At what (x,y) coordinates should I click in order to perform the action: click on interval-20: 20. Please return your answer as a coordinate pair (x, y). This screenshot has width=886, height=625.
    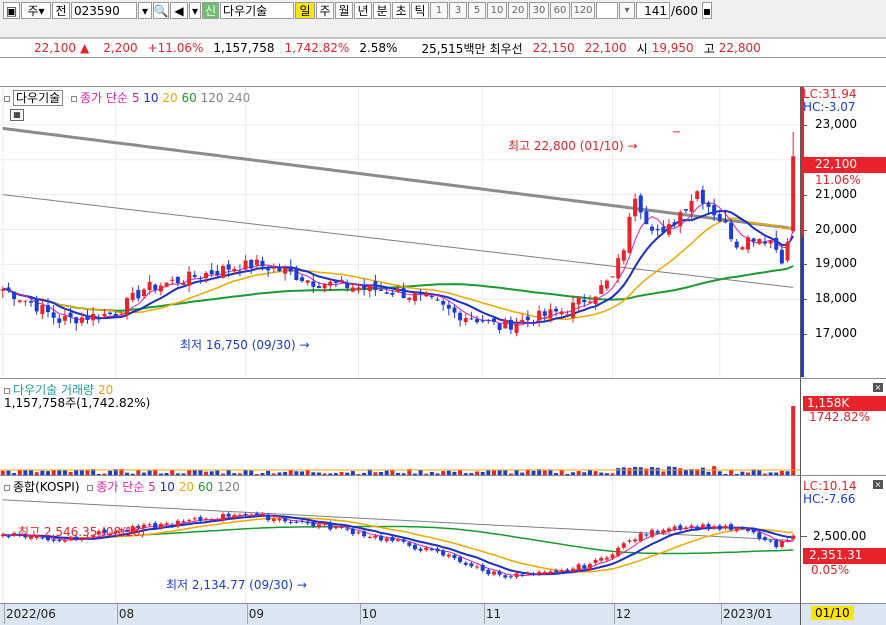
    Looking at the image, I should click on (518, 10).